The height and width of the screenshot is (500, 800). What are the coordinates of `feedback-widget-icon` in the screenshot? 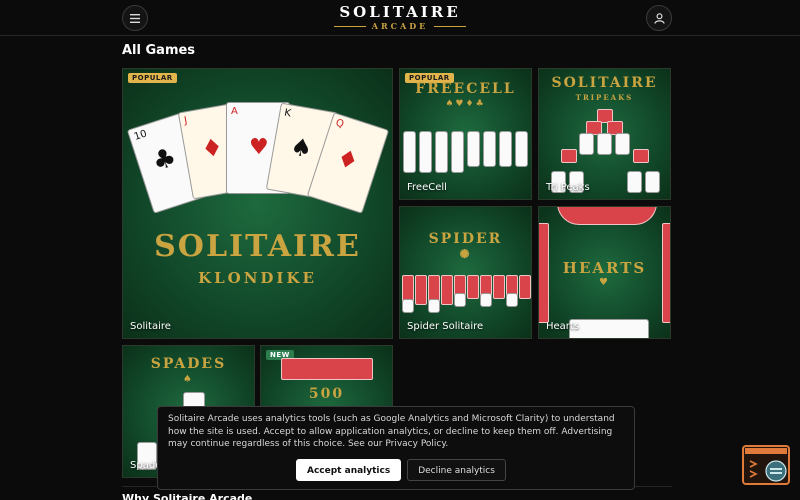 It's located at (766, 465).